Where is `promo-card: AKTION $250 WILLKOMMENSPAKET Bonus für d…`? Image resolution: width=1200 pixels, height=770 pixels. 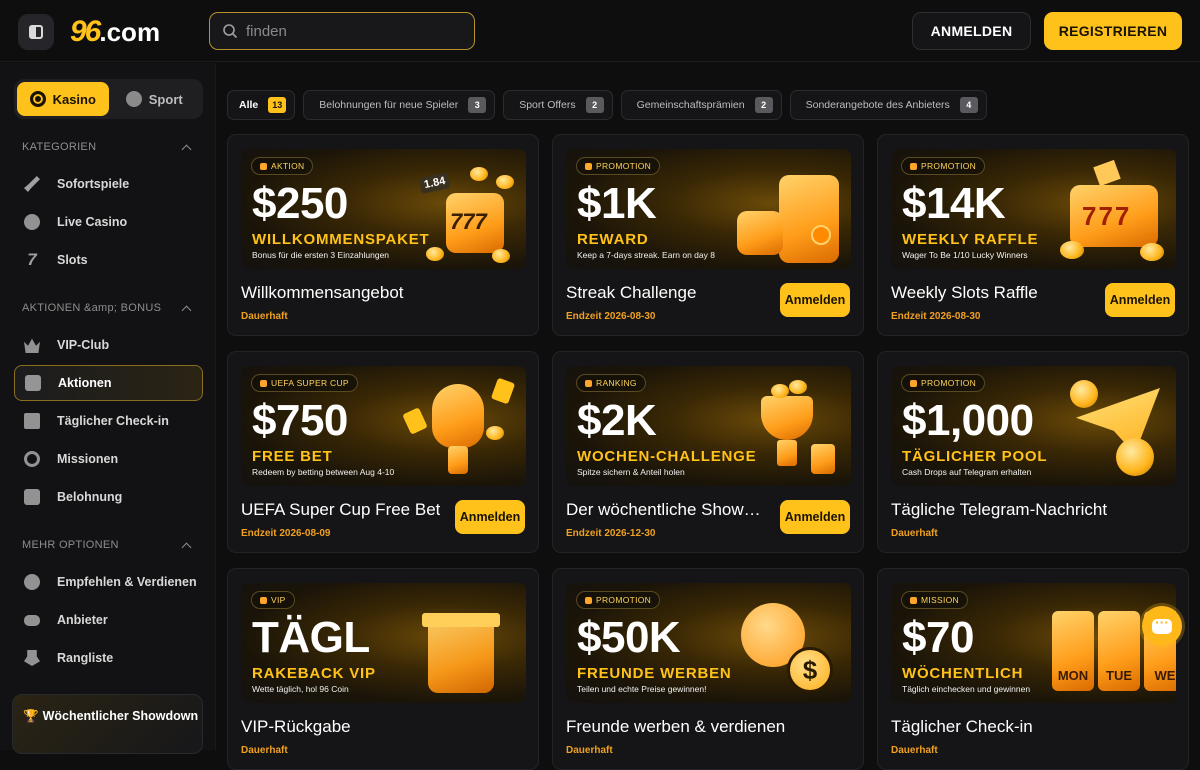
promo-card: AKTION $250 WILLKOMMENSPAKET Bonus für d… is located at coordinates (383, 235).